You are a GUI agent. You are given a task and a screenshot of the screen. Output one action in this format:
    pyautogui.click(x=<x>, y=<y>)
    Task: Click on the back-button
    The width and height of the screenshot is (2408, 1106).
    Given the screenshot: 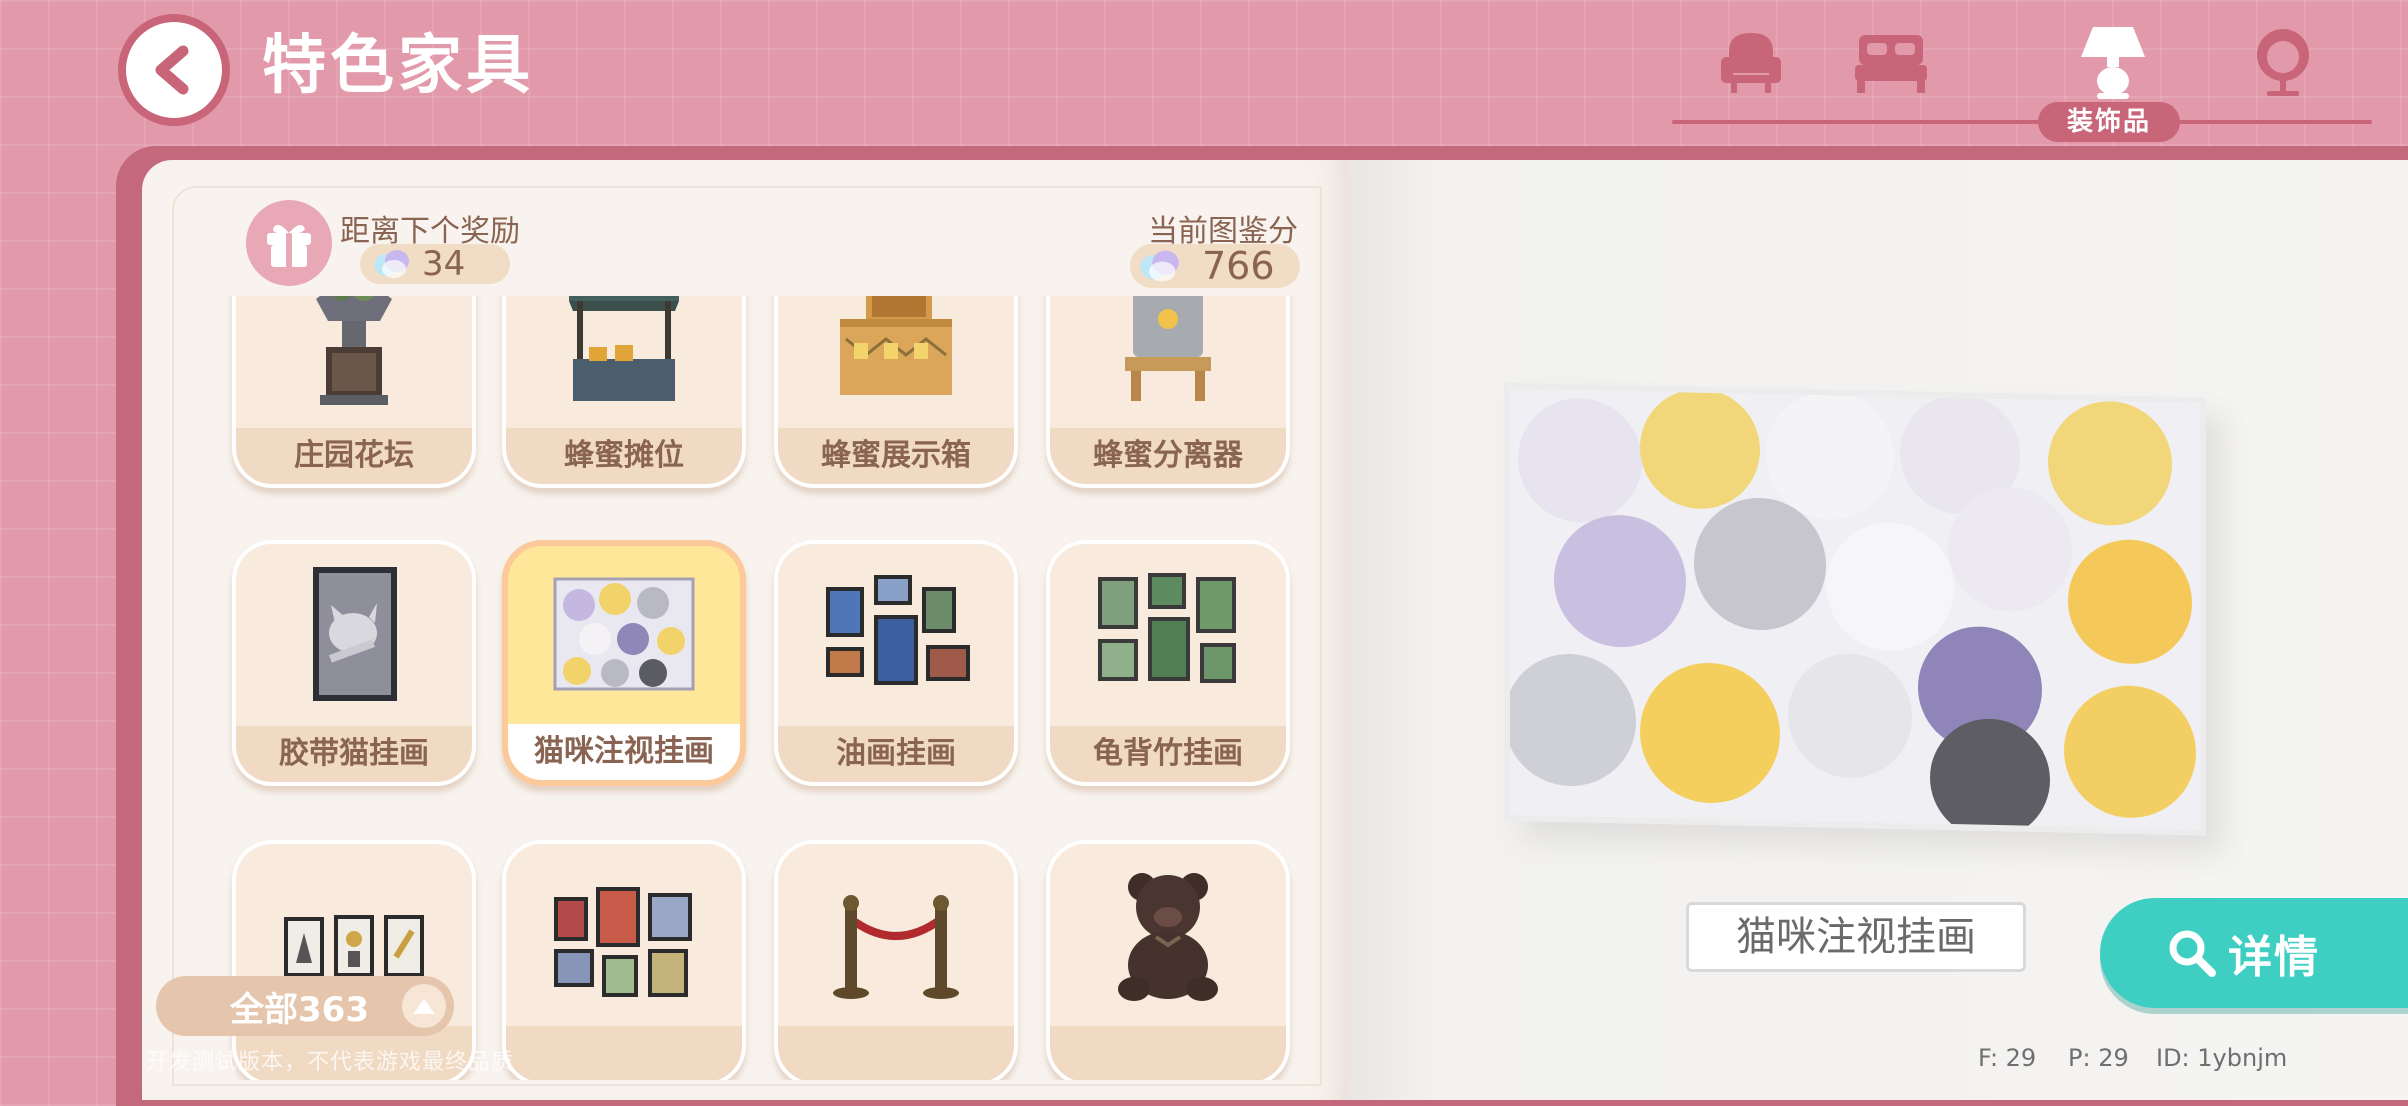 What is the action you would take?
    pyautogui.click(x=174, y=70)
    